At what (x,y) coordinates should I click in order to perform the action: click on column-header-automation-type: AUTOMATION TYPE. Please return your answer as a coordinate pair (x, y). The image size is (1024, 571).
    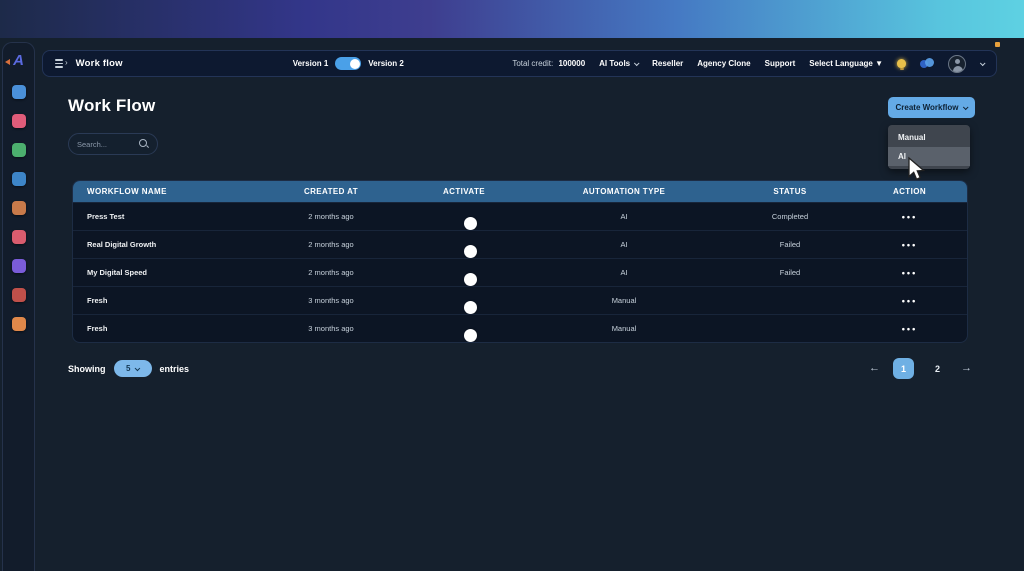
    Looking at the image, I should click on (624, 191).